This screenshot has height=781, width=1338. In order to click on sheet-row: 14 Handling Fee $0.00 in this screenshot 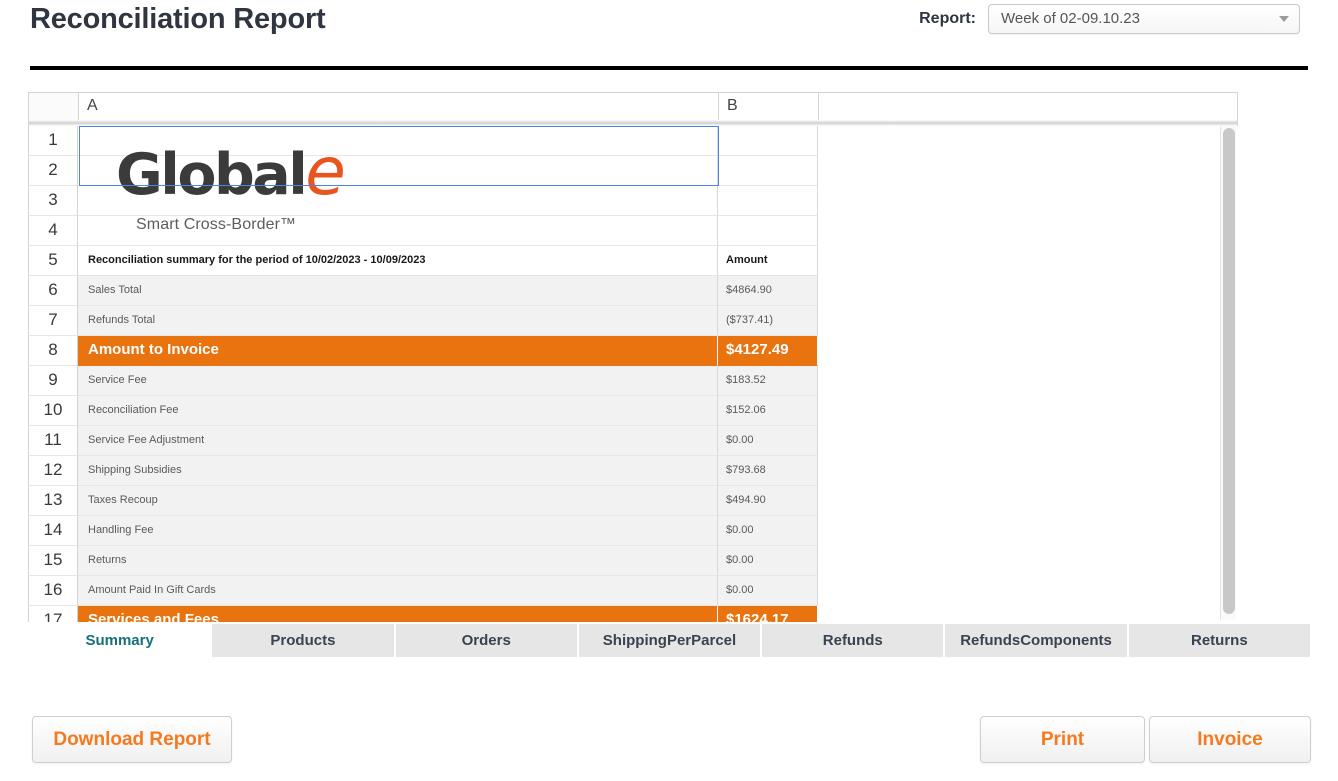, I will do `click(633, 531)`.